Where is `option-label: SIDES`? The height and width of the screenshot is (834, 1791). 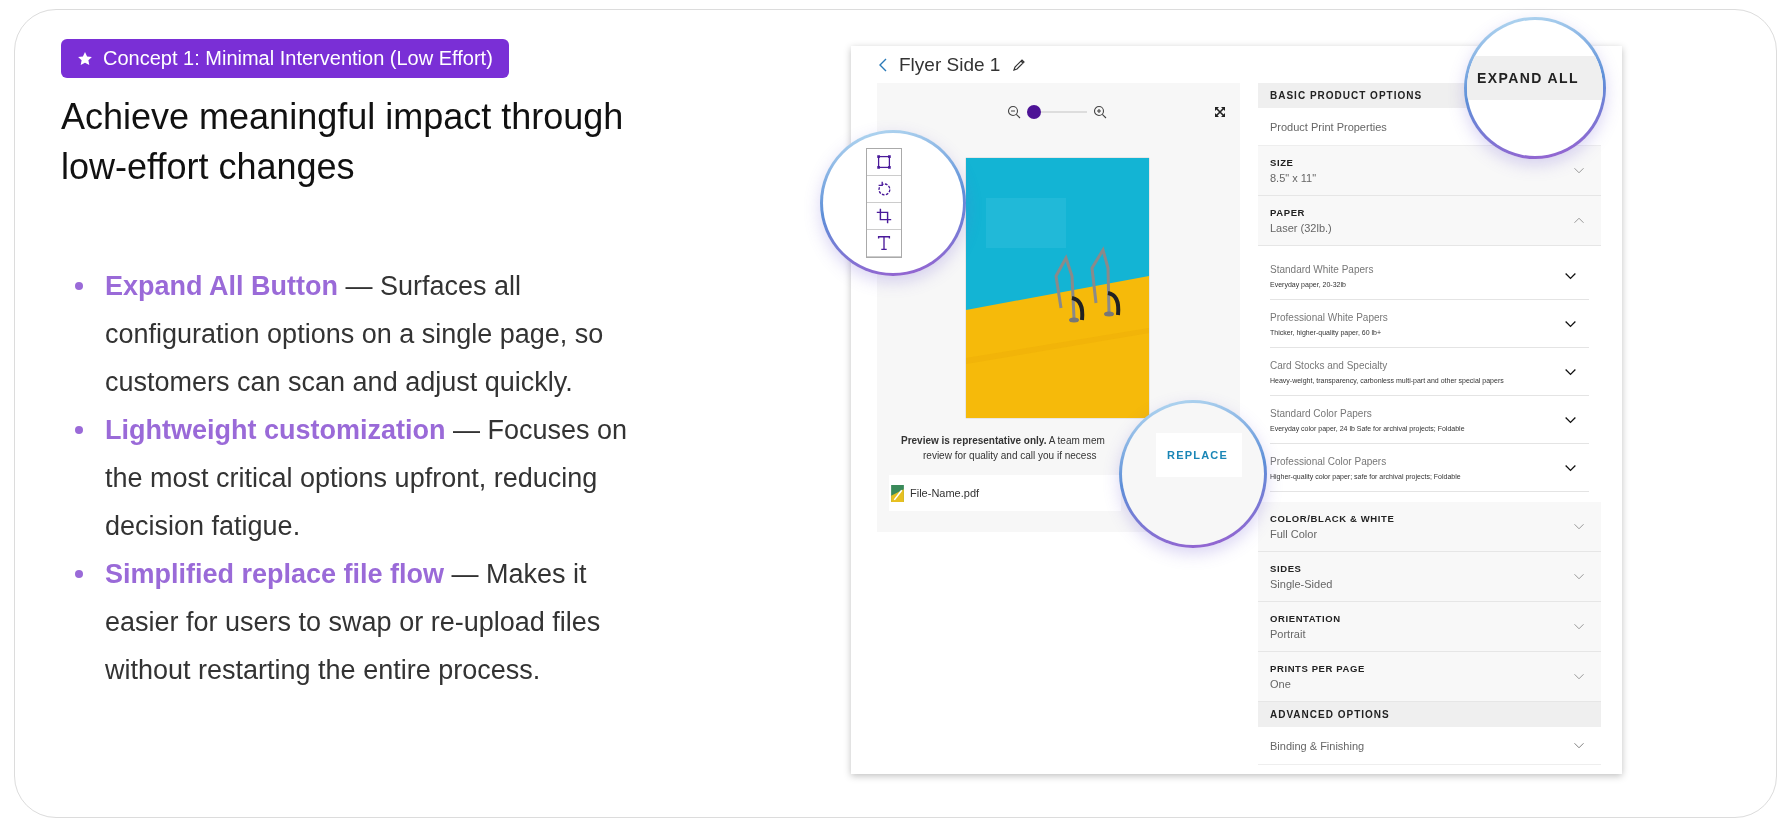 option-label: SIDES is located at coordinates (1286, 568).